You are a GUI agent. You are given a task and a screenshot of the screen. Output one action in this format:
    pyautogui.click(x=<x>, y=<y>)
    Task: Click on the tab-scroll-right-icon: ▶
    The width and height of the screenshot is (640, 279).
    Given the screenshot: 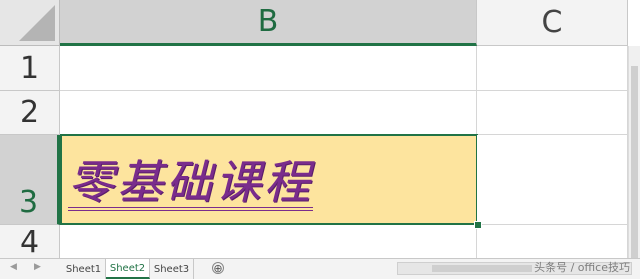 What is the action you would take?
    pyautogui.click(x=37, y=267)
    